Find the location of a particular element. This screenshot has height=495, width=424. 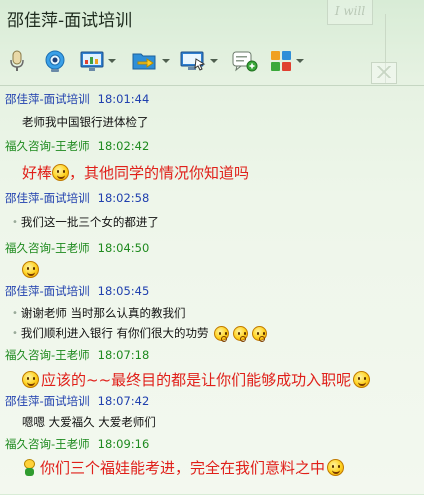

microphone-icon is located at coordinates (17, 60).